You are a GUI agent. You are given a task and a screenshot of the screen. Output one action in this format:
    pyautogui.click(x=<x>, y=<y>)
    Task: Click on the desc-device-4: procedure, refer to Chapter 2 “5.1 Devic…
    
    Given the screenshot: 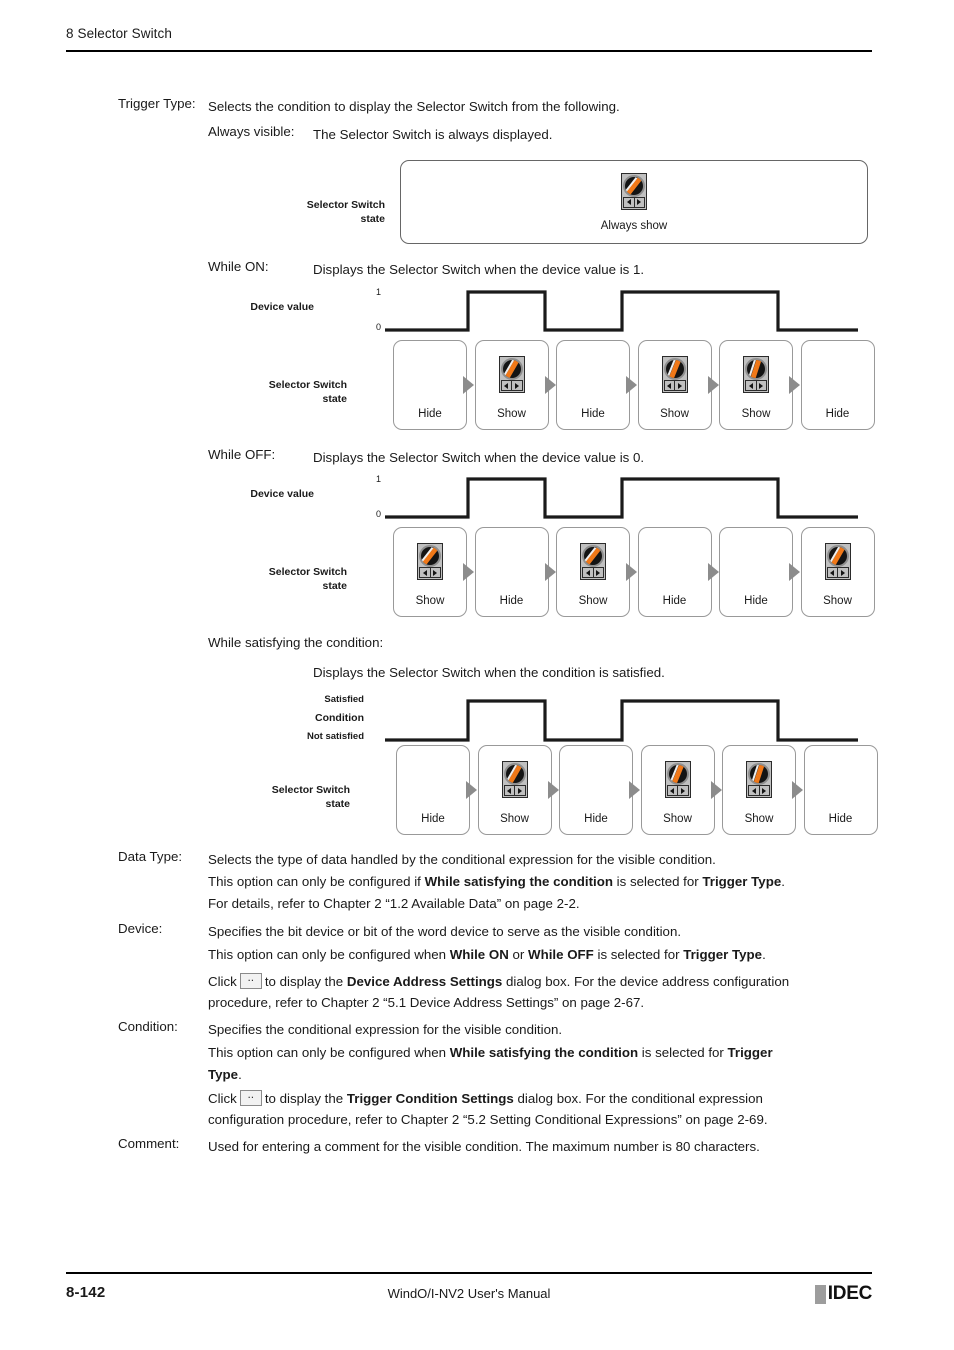 What is the action you would take?
    pyautogui.click(x=426, y=1002)
    